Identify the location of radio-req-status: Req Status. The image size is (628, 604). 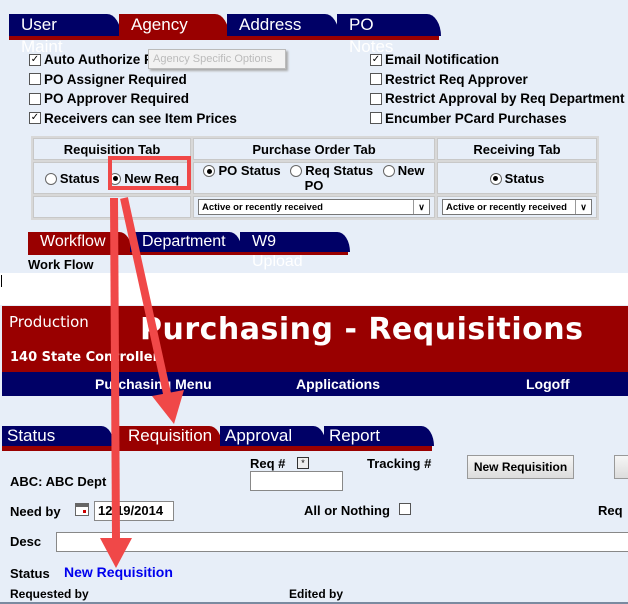
(339, 170).